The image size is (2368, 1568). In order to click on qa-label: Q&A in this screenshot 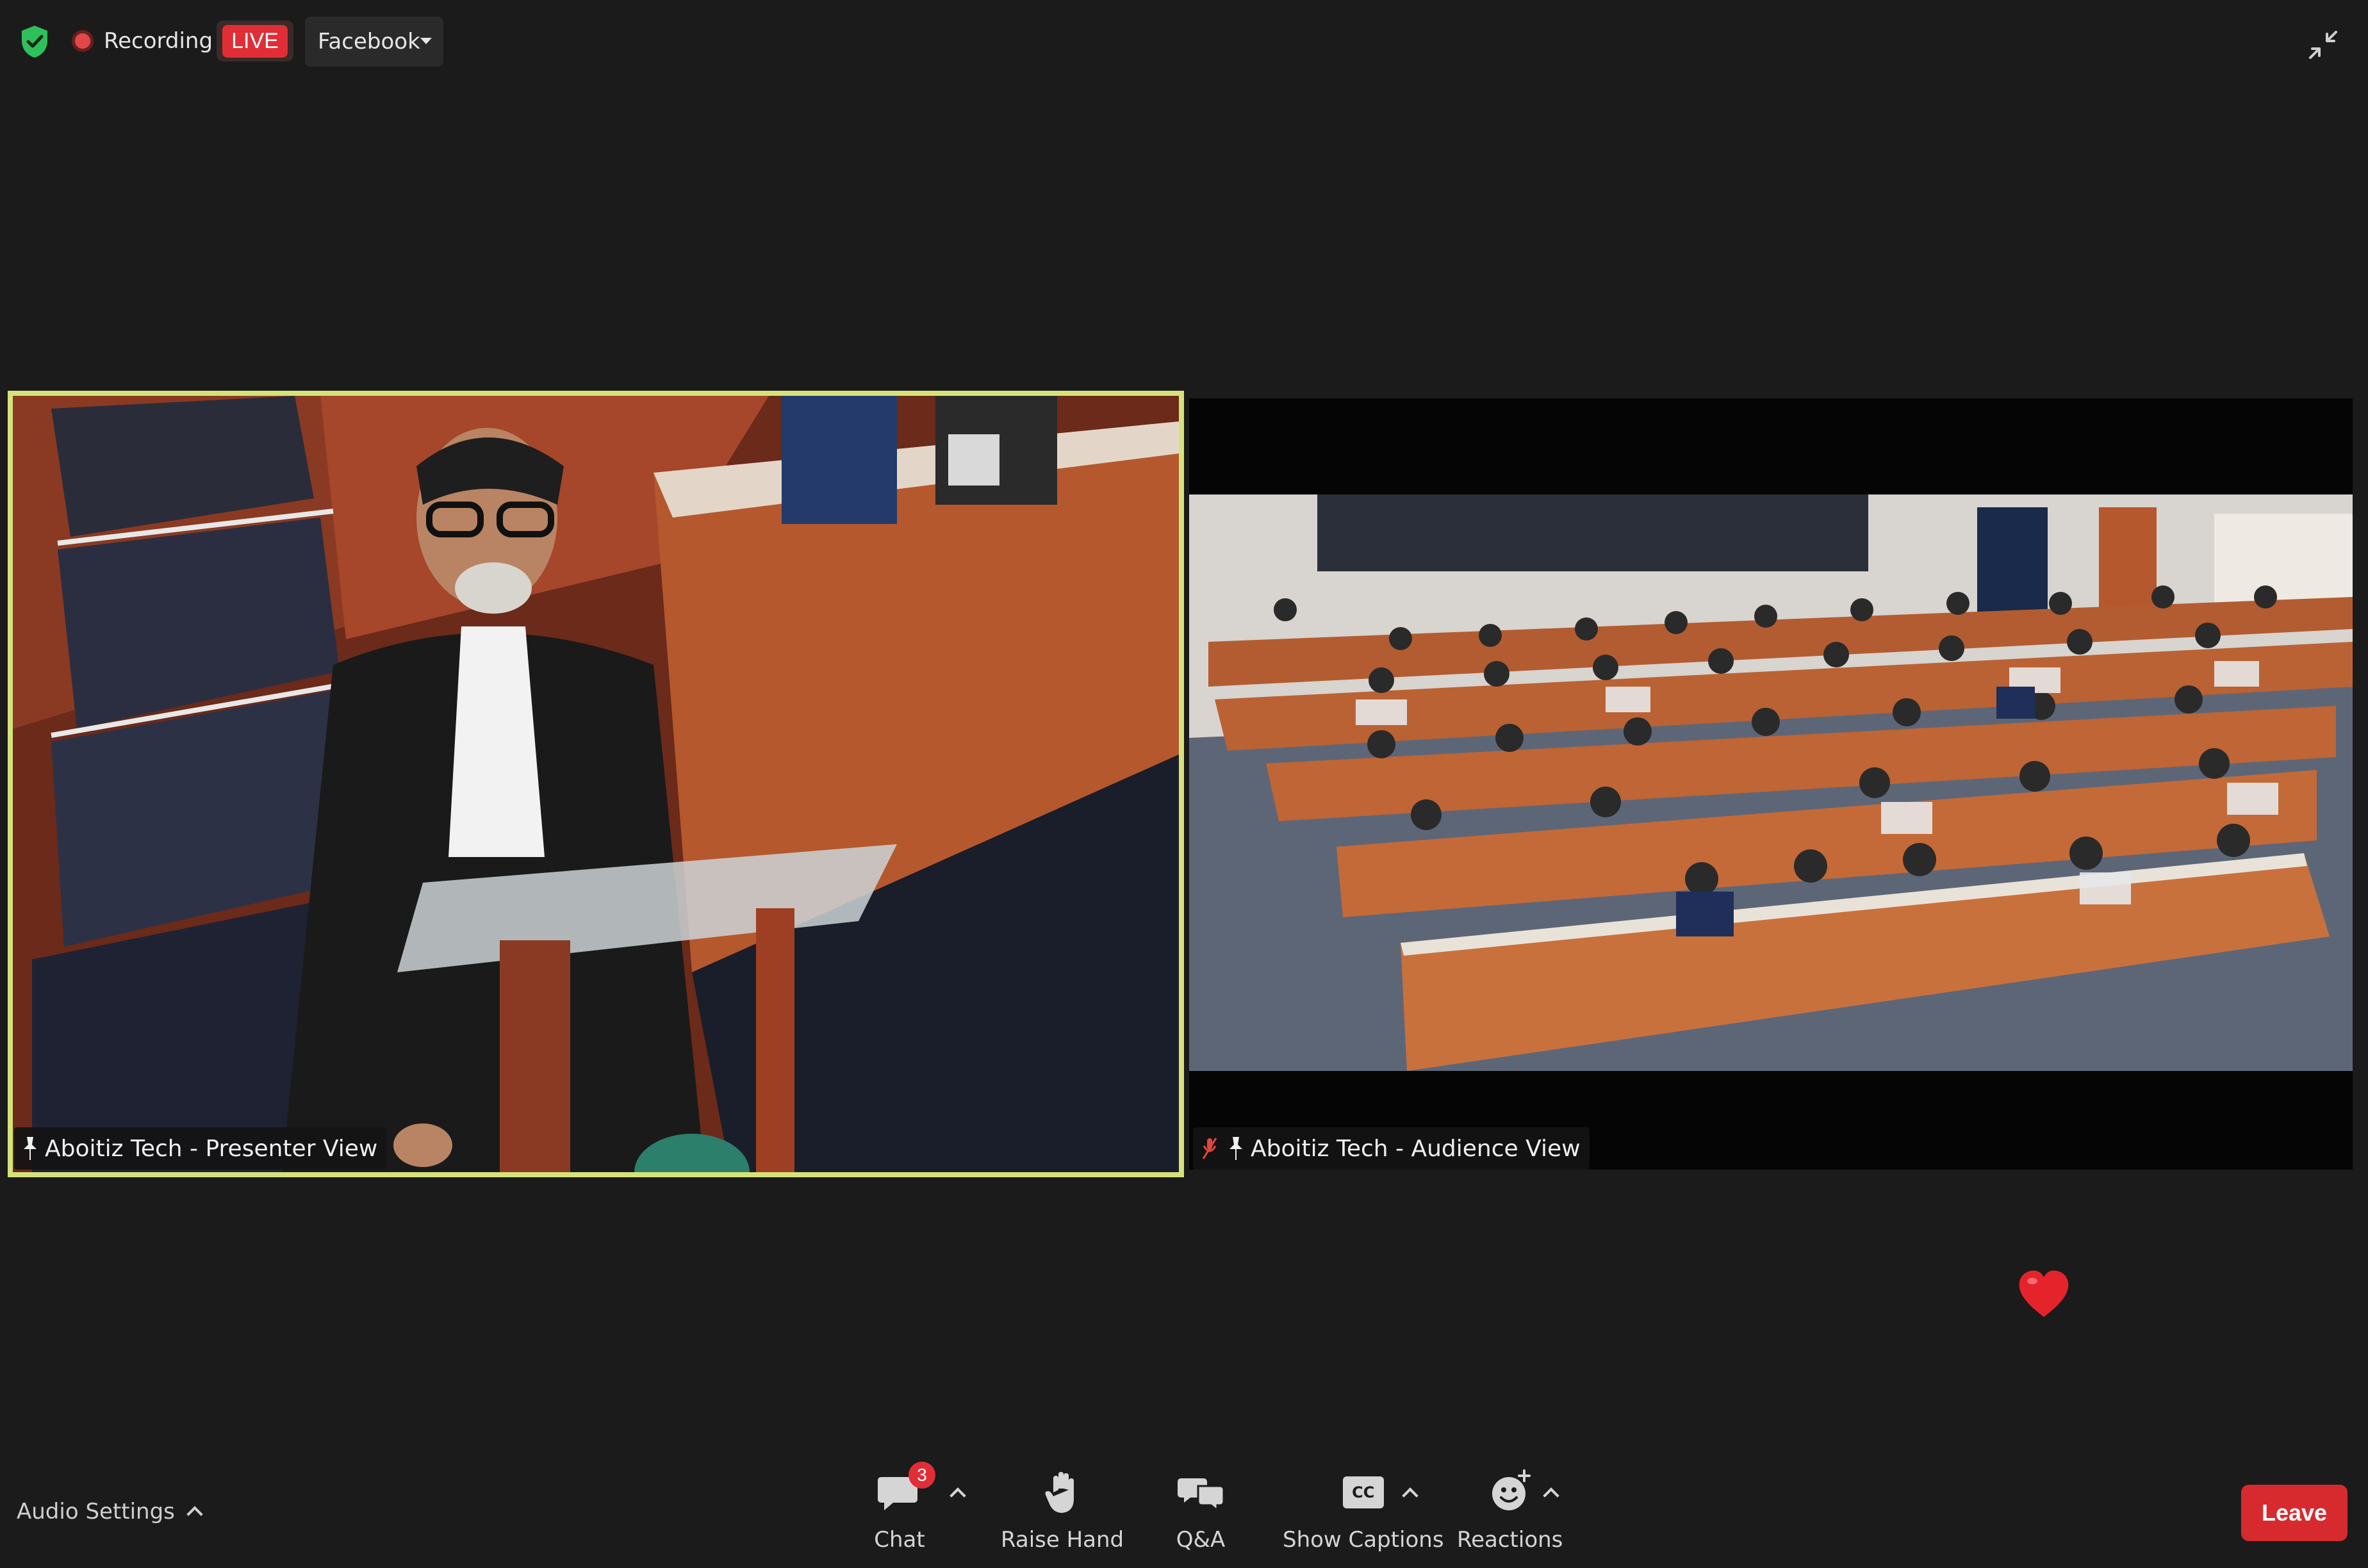, I will do `click(1201, 1540)`.